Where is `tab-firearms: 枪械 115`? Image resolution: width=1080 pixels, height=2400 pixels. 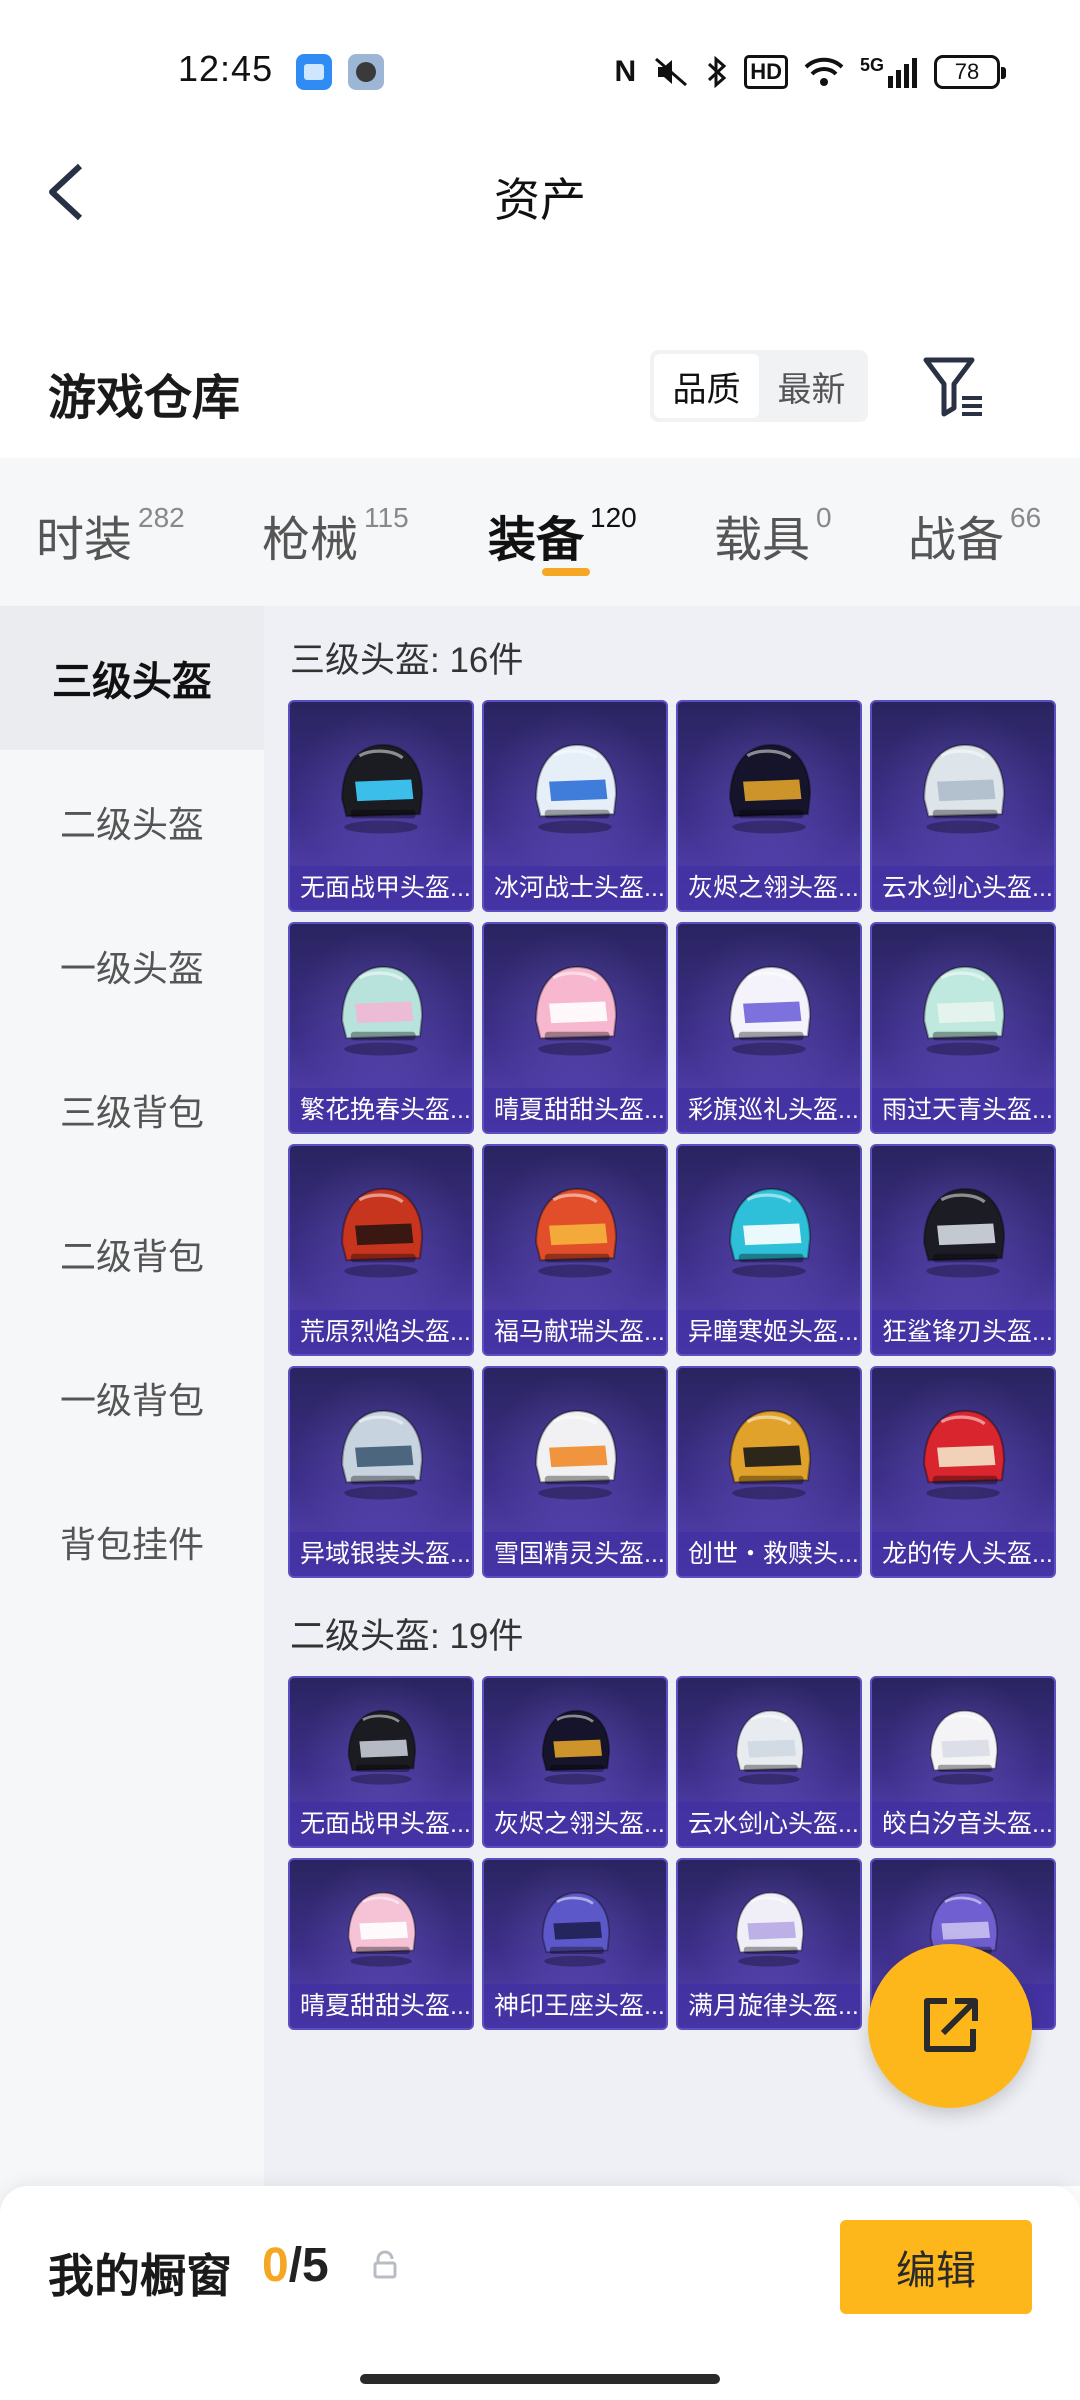 tab-firearms: 枪械 115 is located at coordinates (335, 535).